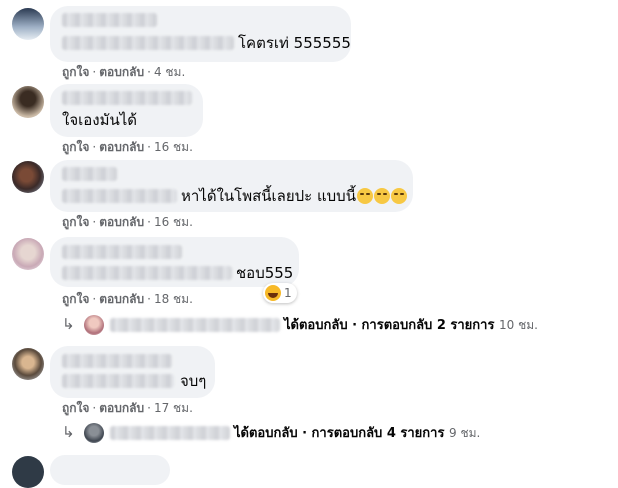  Describe the element at coordinates (294, 43) in the screenshot. I see `comment-text: โคตรเท่ 555555` at that location.